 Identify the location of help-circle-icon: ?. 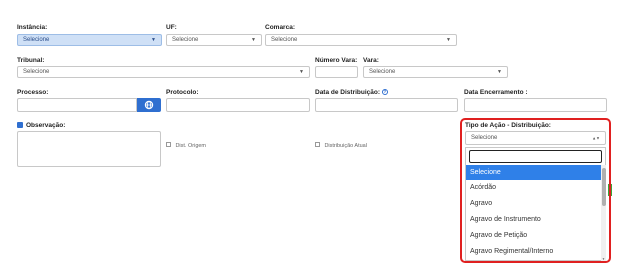
(384, 92).